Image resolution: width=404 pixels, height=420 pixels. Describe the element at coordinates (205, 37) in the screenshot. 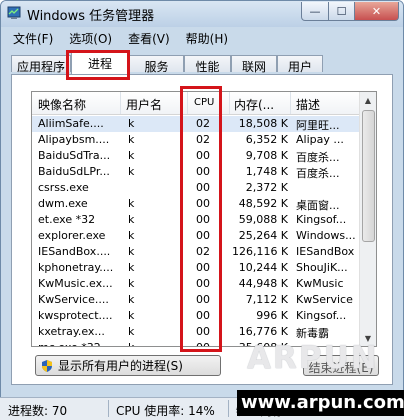

I see `menu-help: 帮助(H)` at that location.